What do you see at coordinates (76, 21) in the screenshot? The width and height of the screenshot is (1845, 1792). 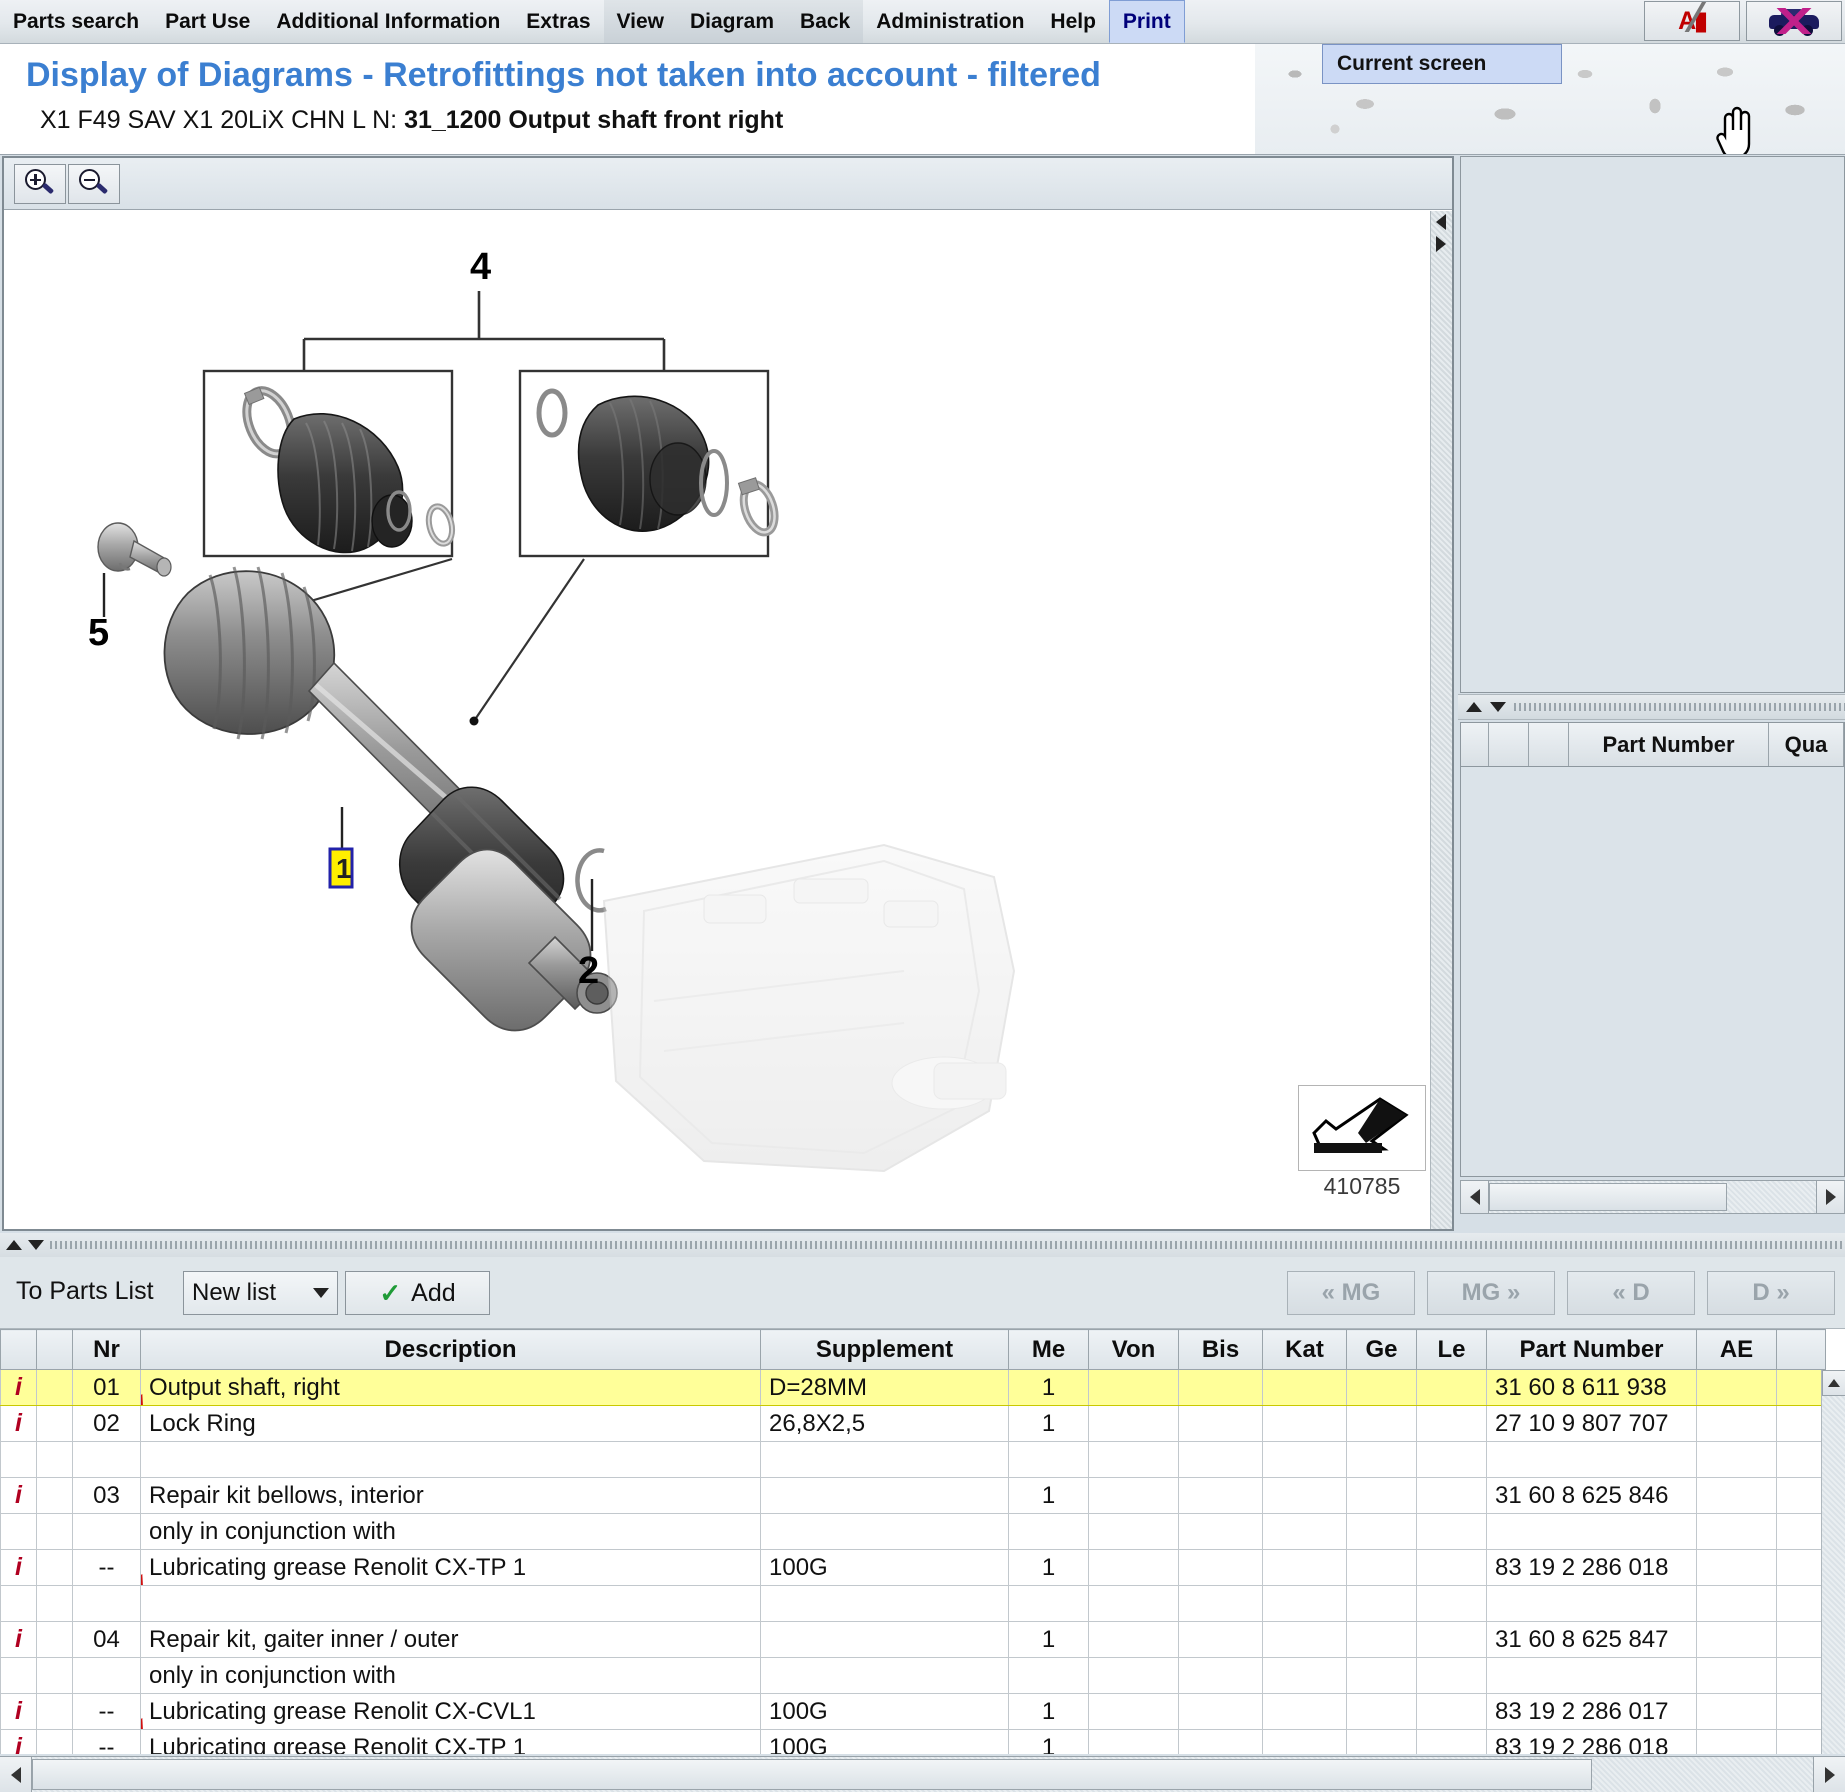 I see `menu-parts-search: Parts search` at bounding box center [76, 21].